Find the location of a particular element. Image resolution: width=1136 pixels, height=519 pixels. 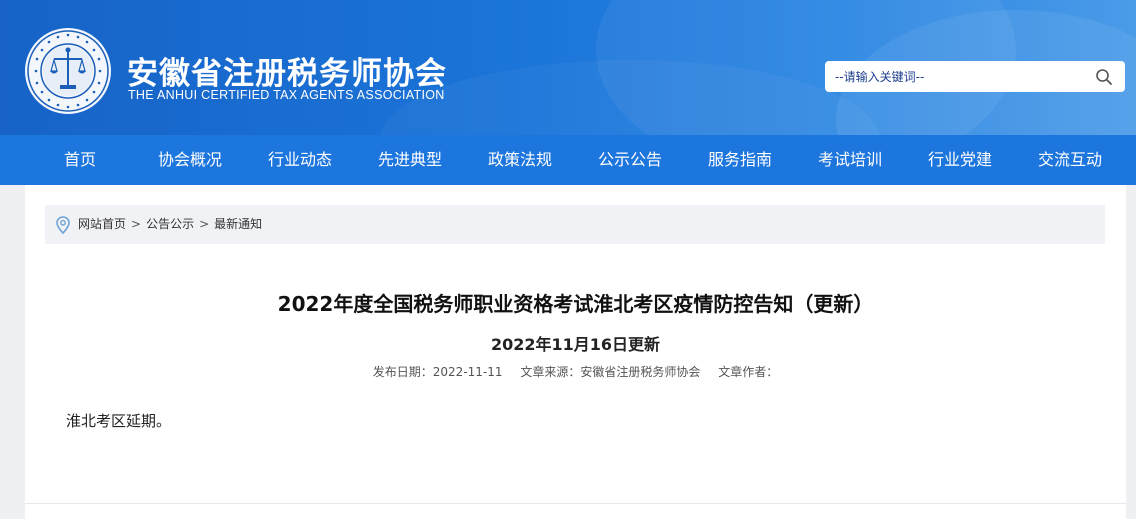

breadcrumb-link-latest-notices: 最新通知 is located at coordinates (238, 224).